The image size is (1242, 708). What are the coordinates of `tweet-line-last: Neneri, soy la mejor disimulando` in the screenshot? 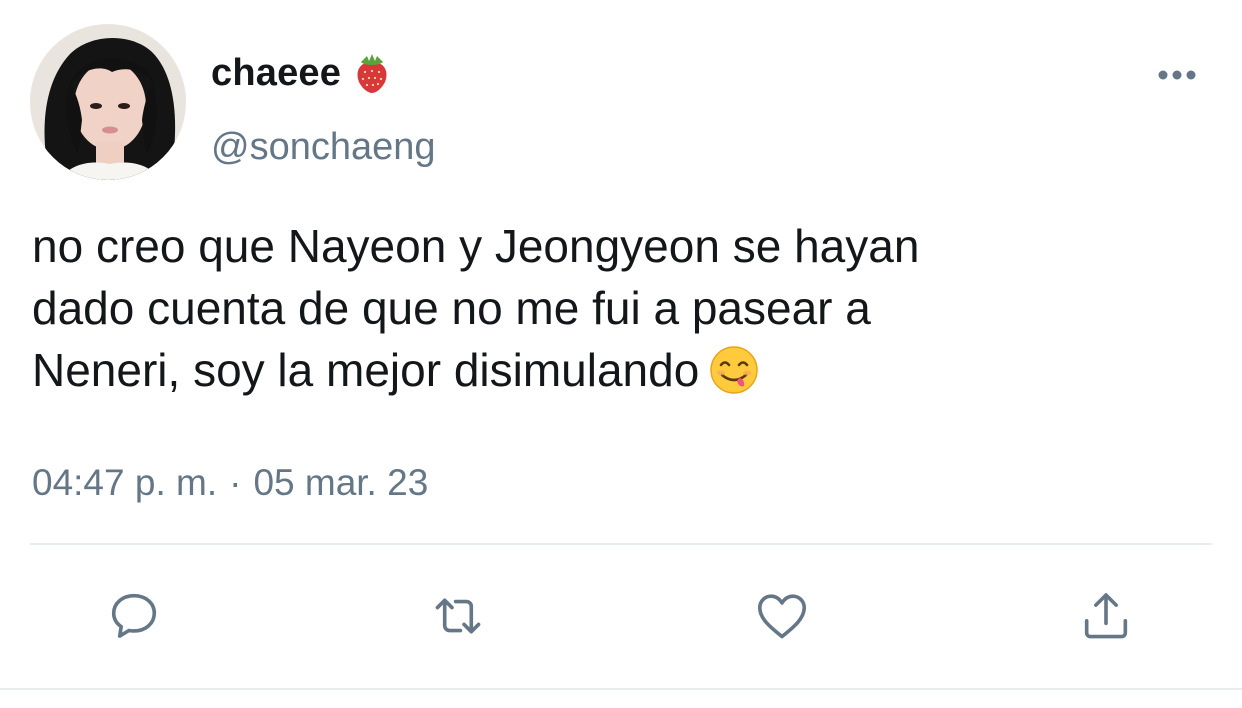 It's located at (612, 370).